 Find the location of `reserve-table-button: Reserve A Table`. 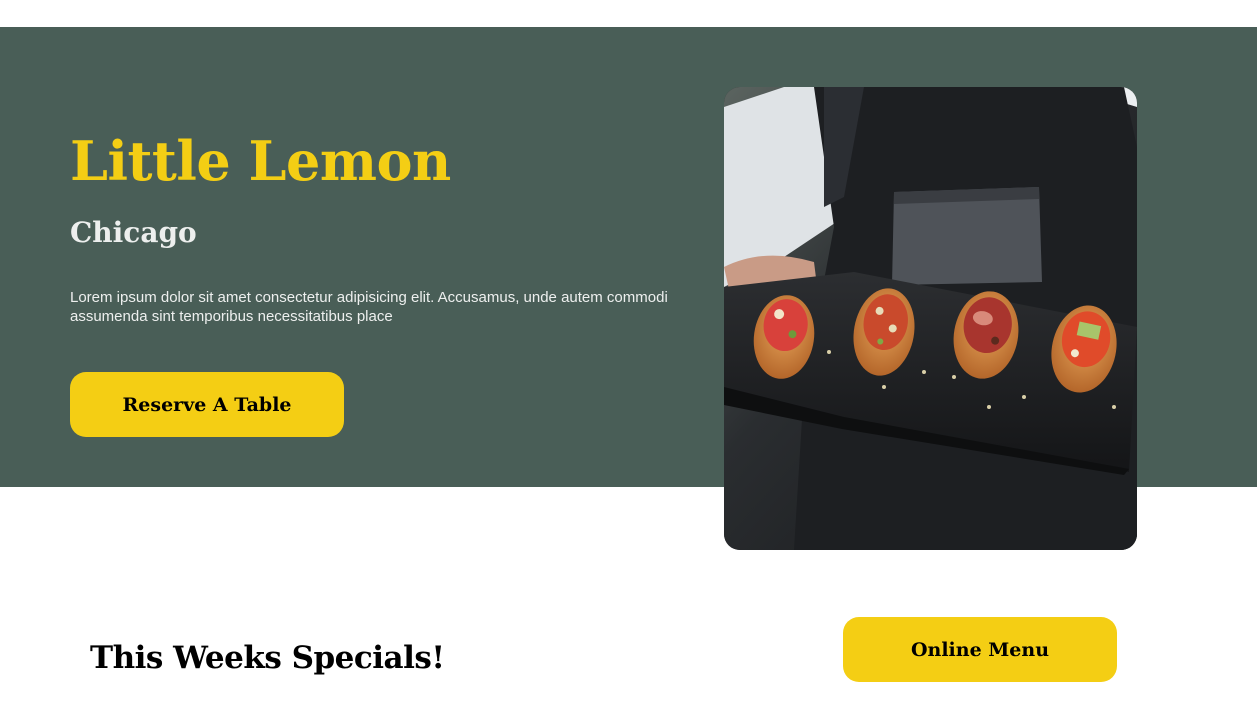

reserve-table-button: Reserve A Table is located at coordinates (207, 404).